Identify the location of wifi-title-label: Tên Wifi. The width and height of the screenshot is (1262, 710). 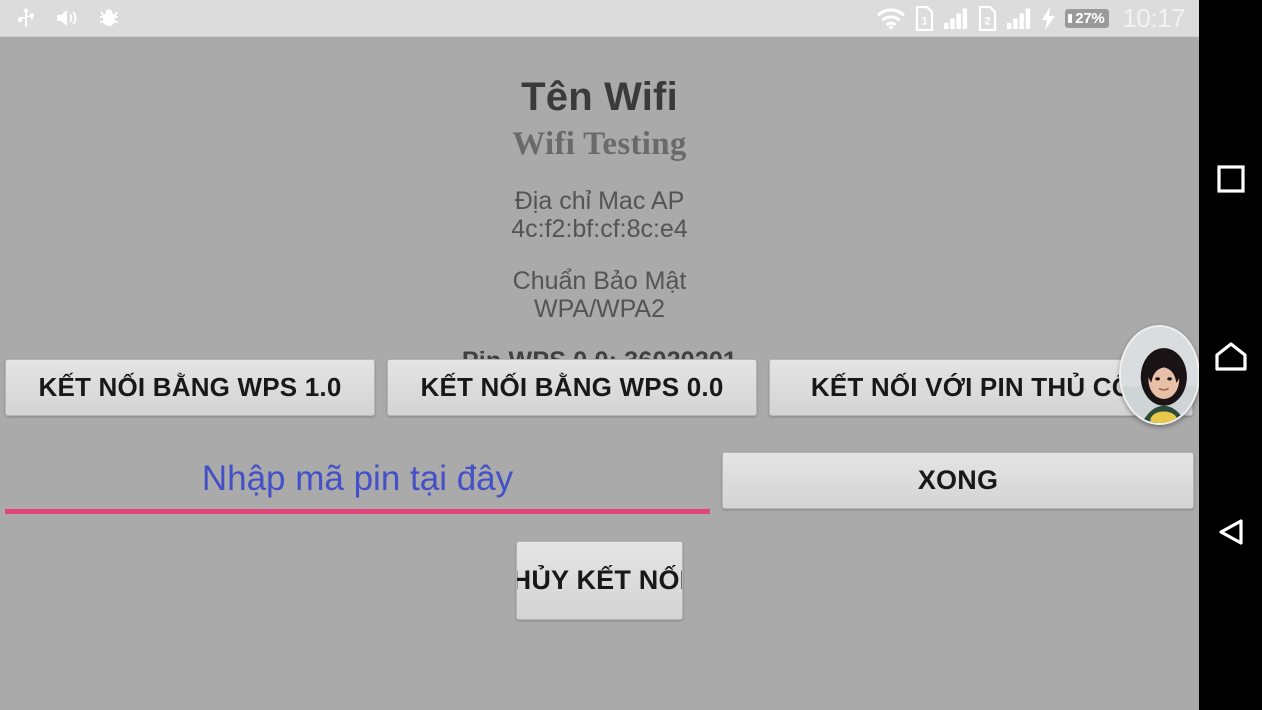
(599, 97).